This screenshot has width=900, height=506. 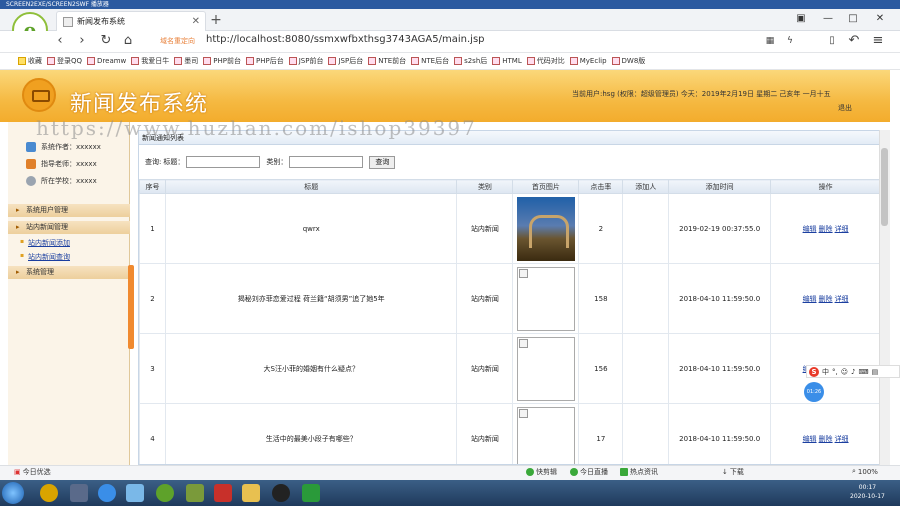 What do you see at coordinates (867, 496) in the screenshot?
I see `tray-date: 2020-10-17` at bounding box center [867, 496].